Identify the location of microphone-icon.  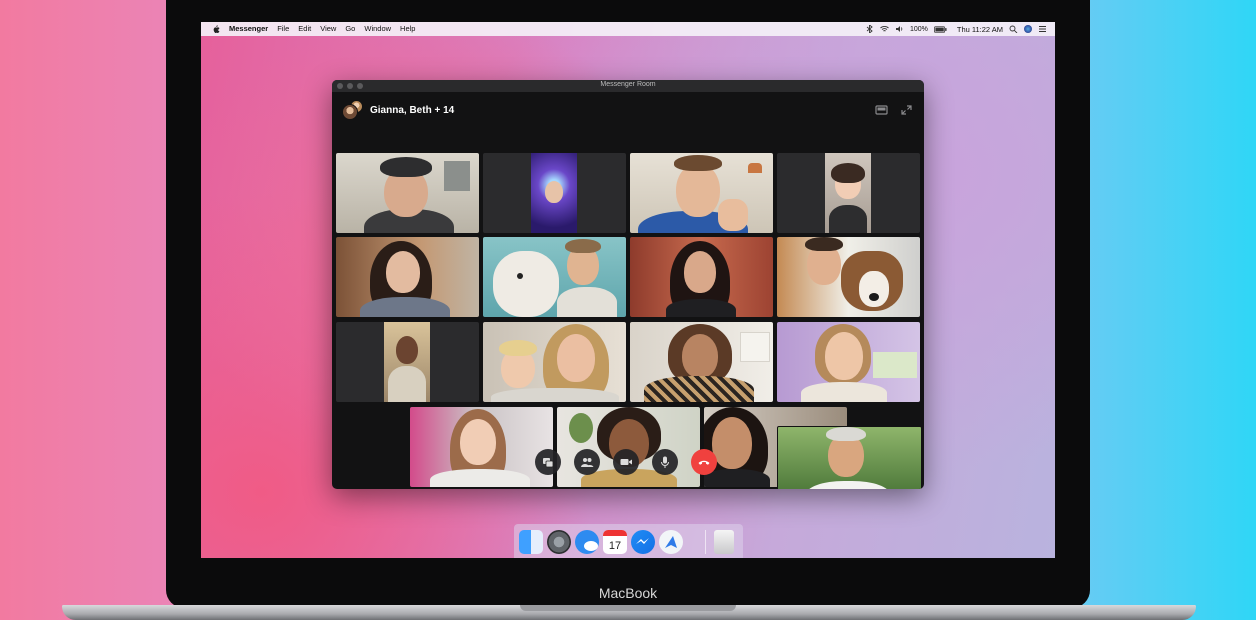
(665, 462).